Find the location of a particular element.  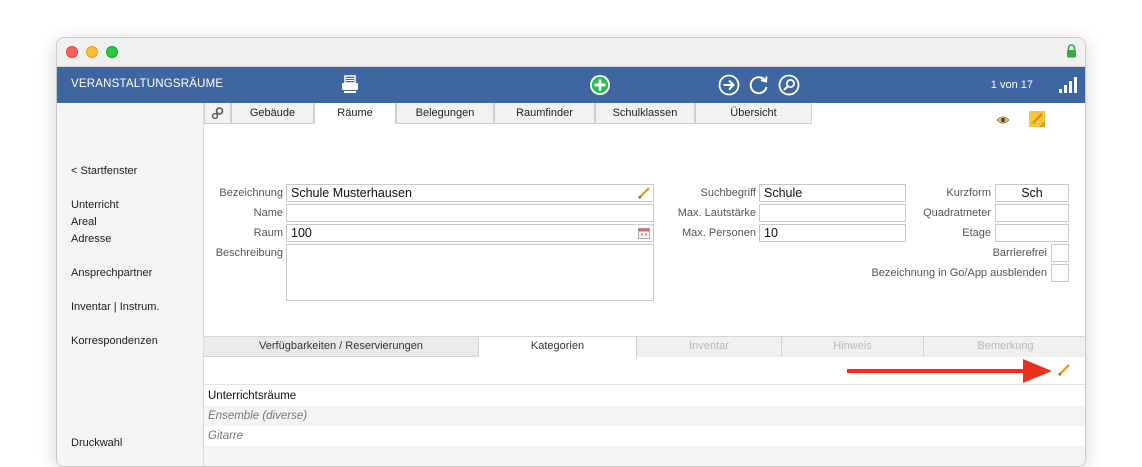

minimize-window-button is located at coordinates (92, 52).